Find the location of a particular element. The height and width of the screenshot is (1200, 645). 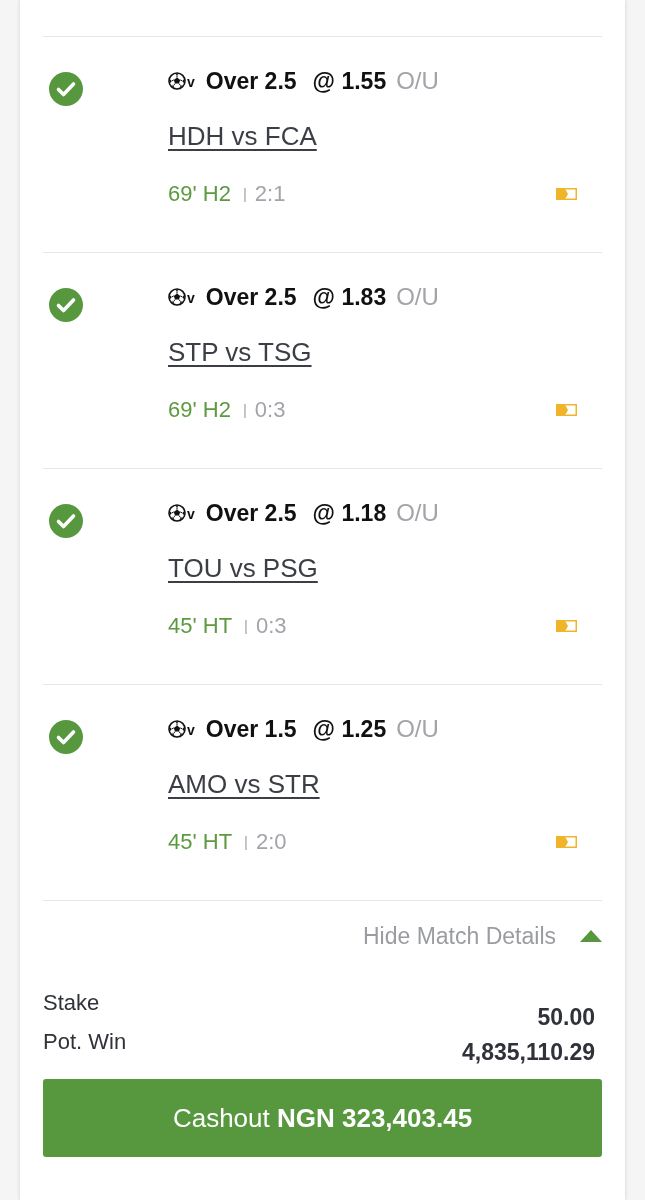

odds-label: @ 1.25 is located at coordinates (349, 729).